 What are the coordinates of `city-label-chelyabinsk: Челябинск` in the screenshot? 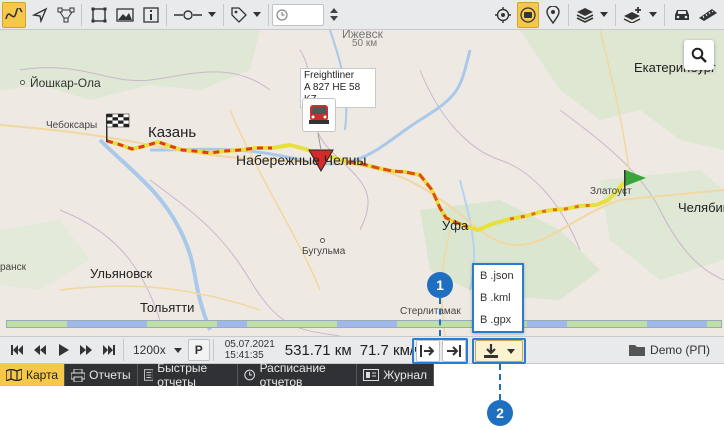 It's located at (701, 207).